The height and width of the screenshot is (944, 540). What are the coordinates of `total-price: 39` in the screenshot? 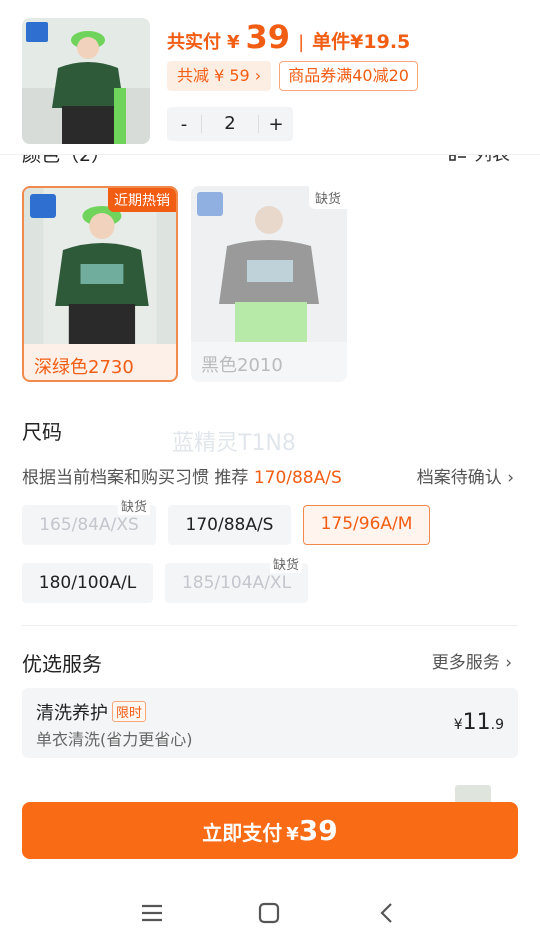 It's located at (268, 37).